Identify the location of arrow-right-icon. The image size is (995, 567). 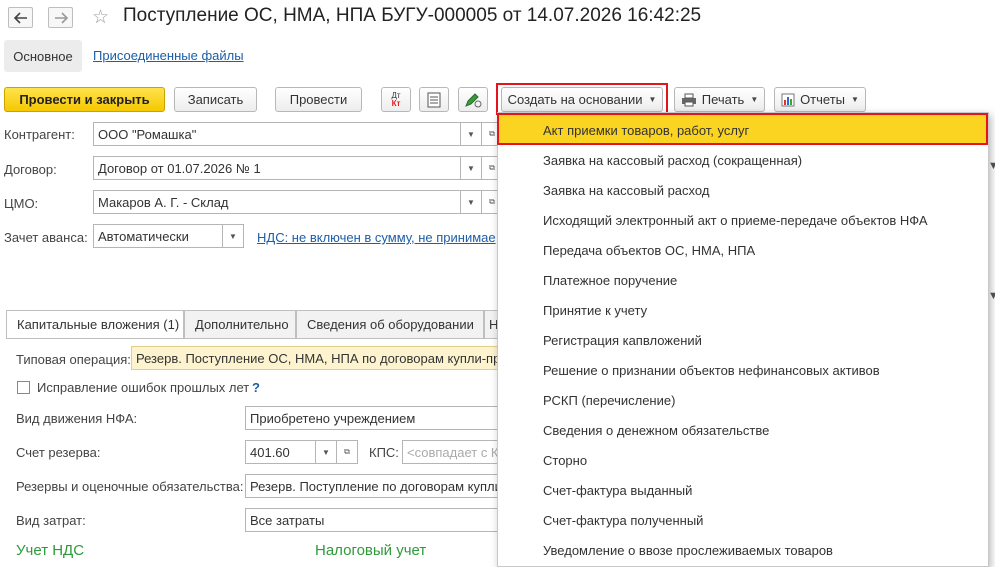
(61, 17).